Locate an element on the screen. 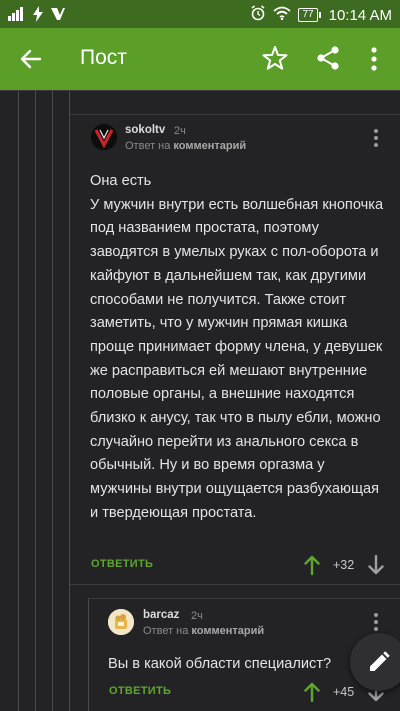  clock-text: 10:14 AM is located at coordinates (360, 15).